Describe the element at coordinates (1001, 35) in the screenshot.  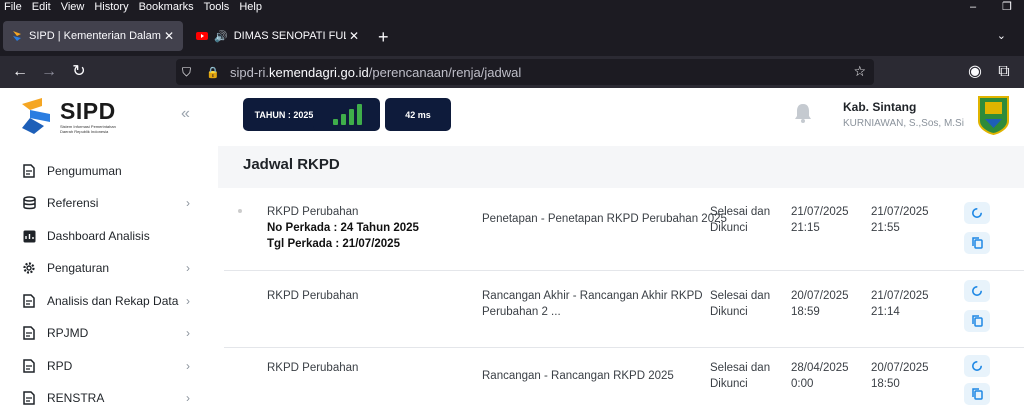
I see `tab-list-chevron-icon: ⌄` at that location.